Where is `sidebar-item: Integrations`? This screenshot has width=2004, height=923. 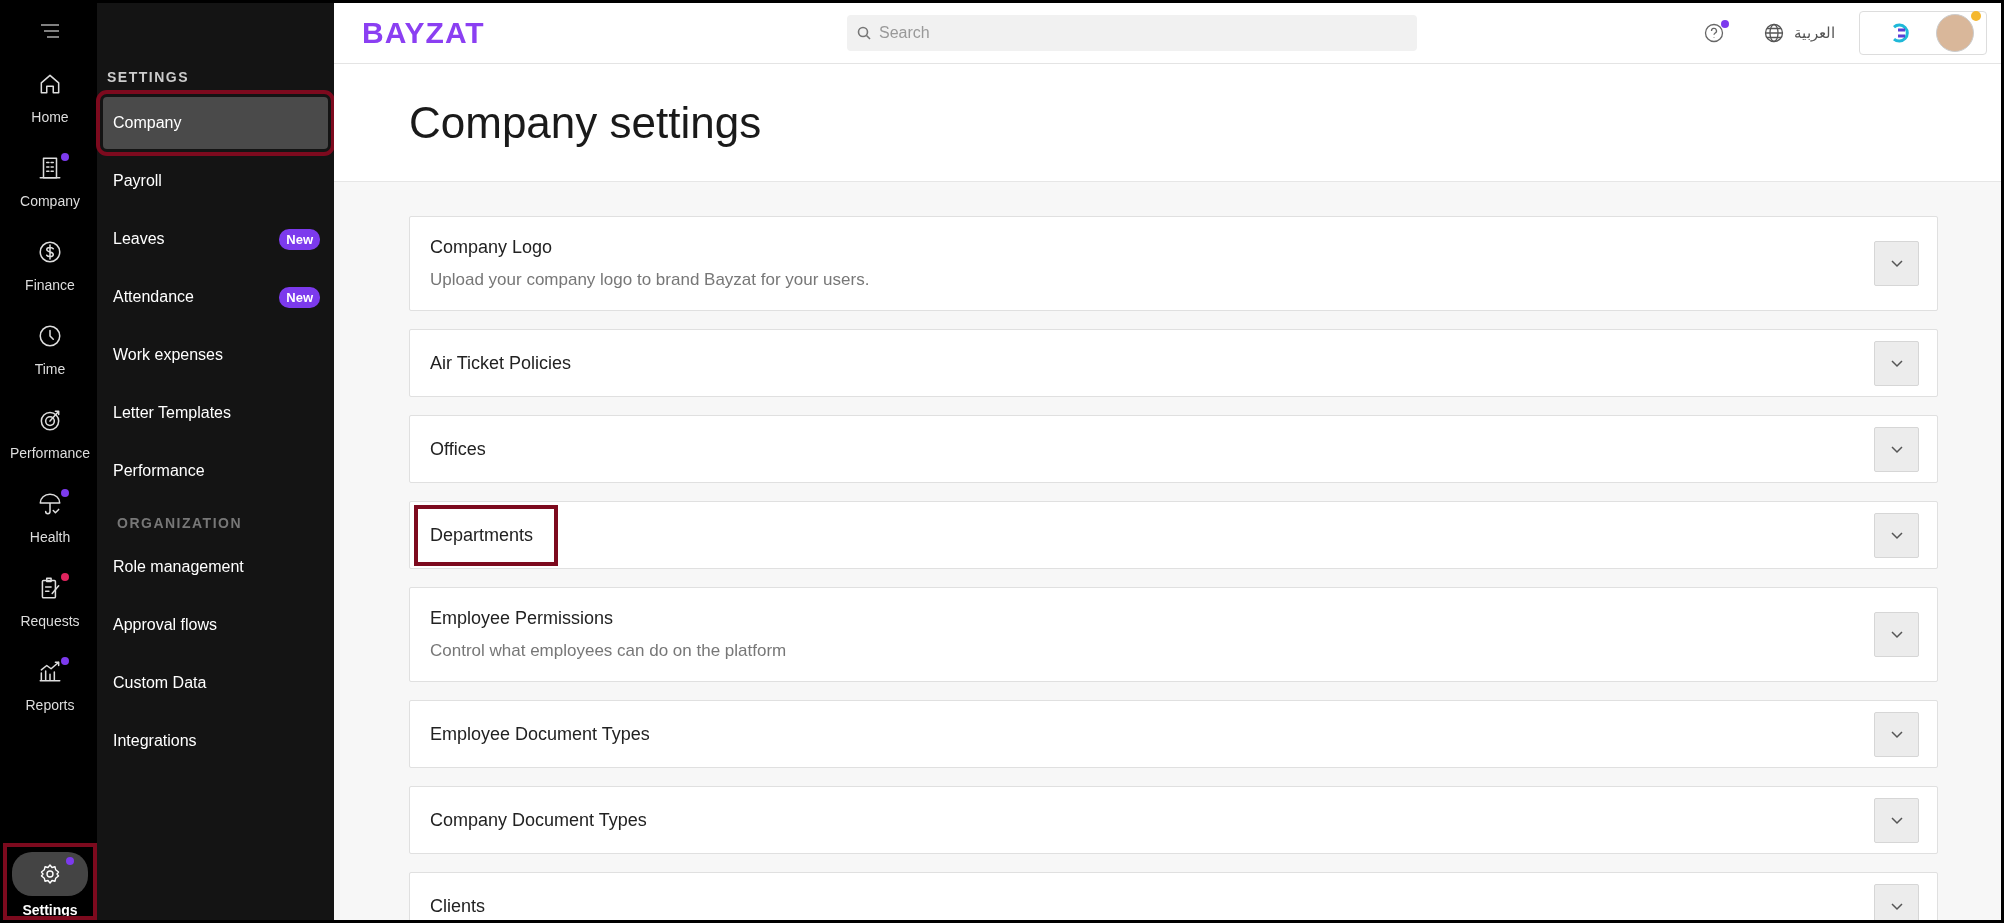
sidebar-item: Integrations is located at coordinates (215, 741).